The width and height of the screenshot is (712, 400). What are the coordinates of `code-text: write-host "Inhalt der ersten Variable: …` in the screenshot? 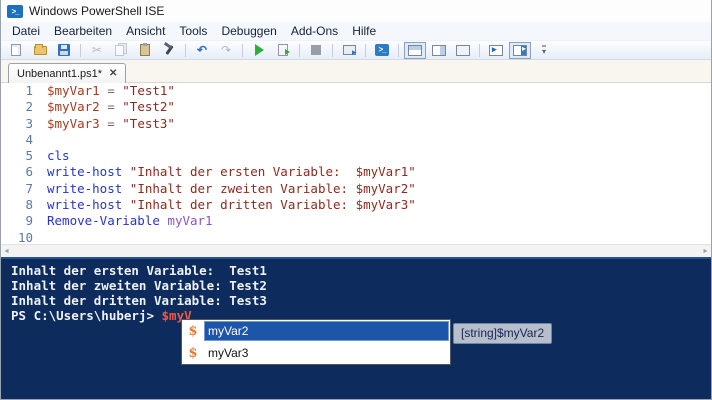 It's located at (231, 172).